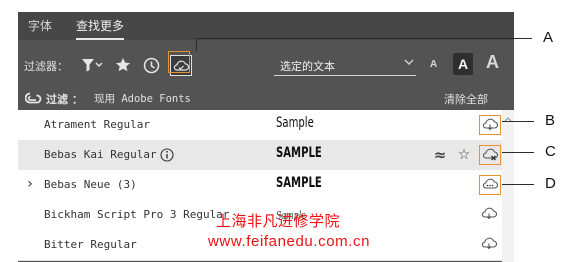 The image size is (572, 262). What do you see at coordinates (492, 62) in the screenshot?
I see `size-large-button: A` at bounding box center [492, 62].